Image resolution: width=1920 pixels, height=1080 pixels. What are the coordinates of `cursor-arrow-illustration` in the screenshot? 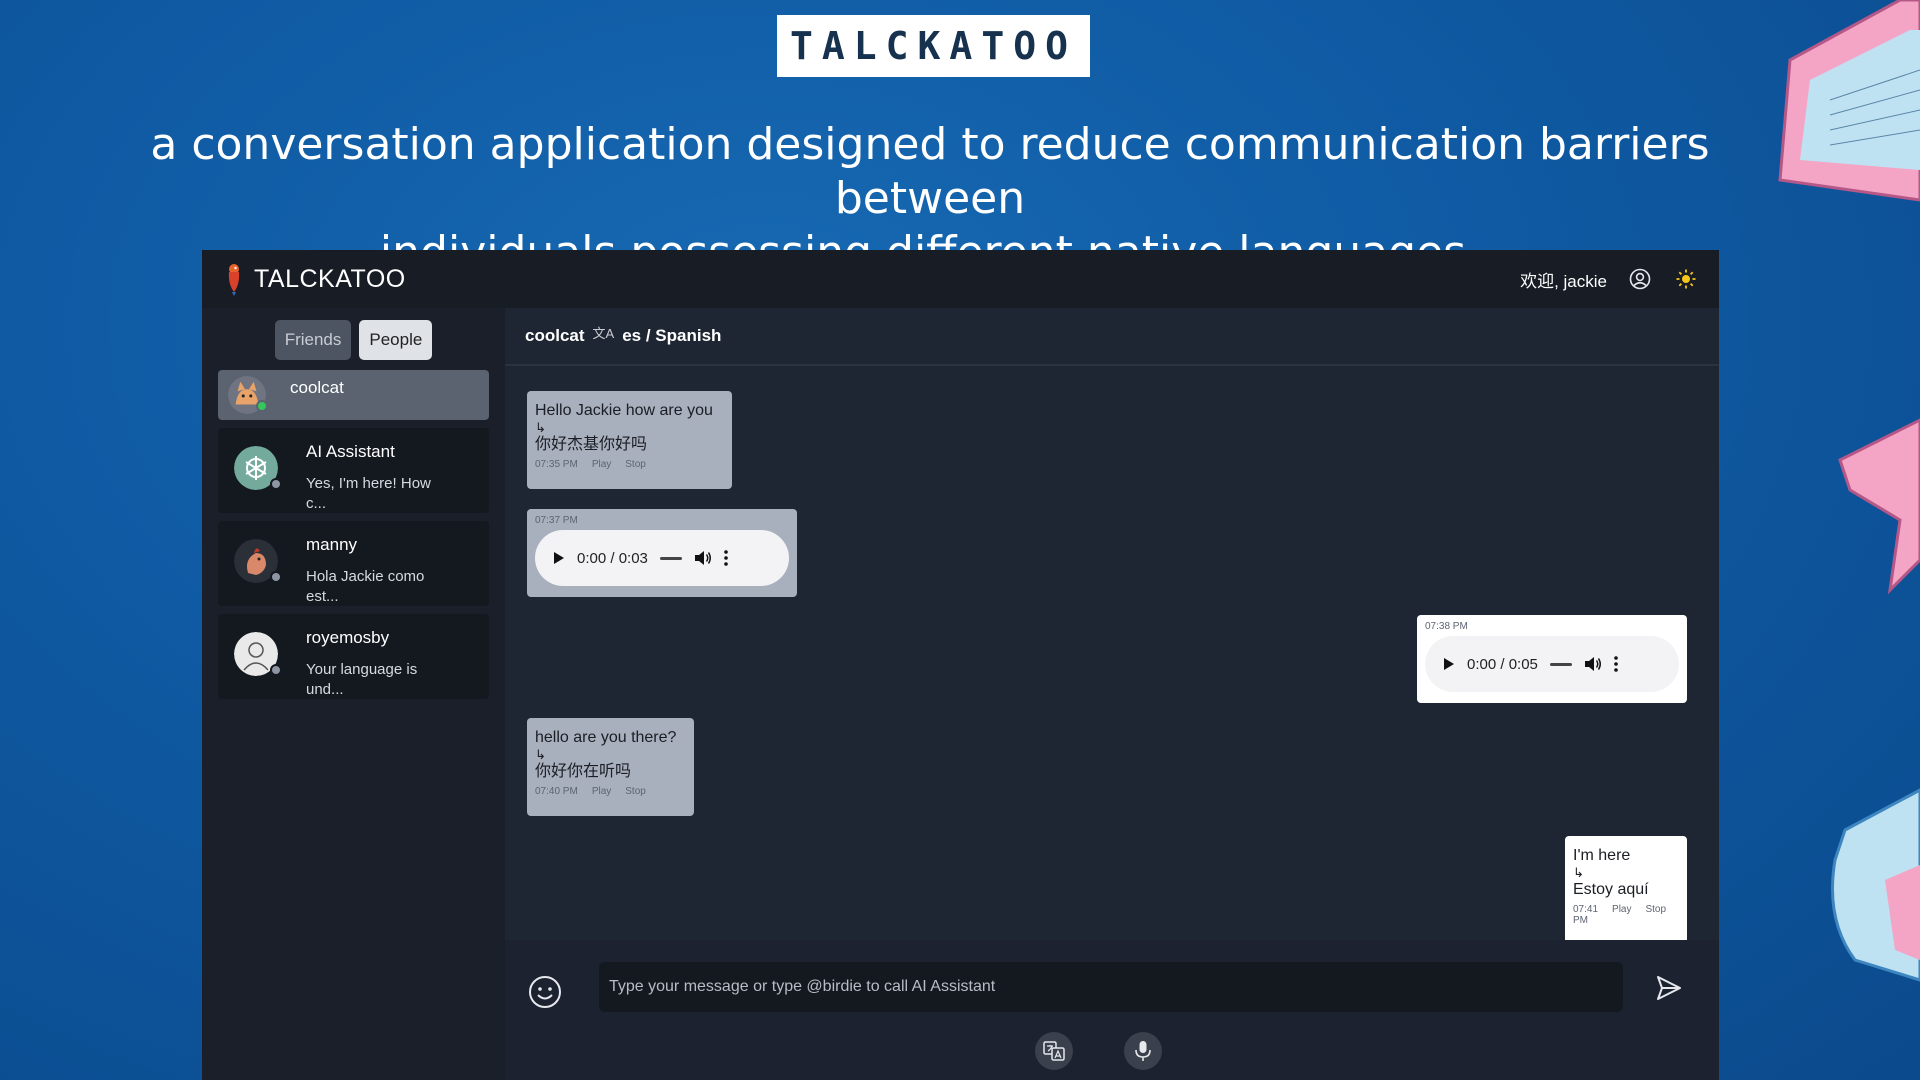 It's located at (1879, 506).